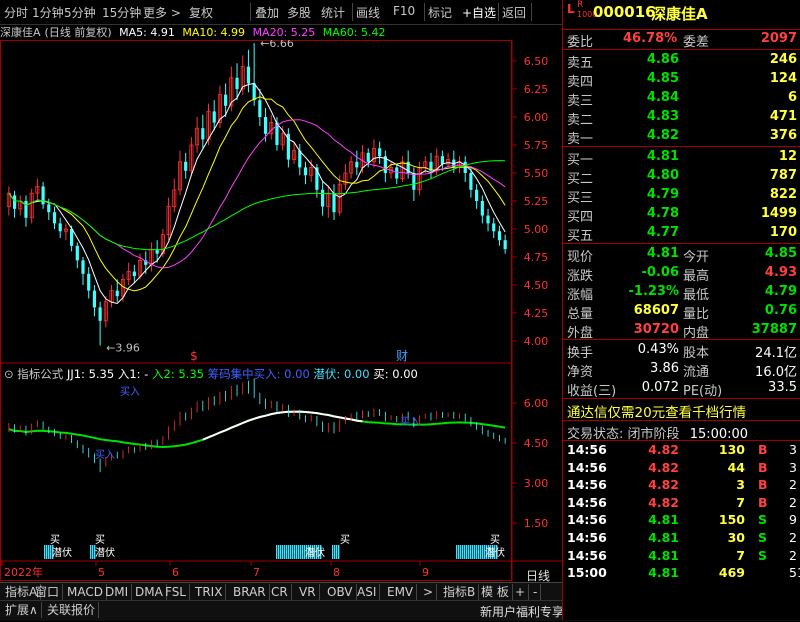 The height and width of the screenshot is (622, 800). What do you see at coordinates (521, 592) in the screenshot?
I see `zoom-in-button: +` at bounding box center [521, 592].